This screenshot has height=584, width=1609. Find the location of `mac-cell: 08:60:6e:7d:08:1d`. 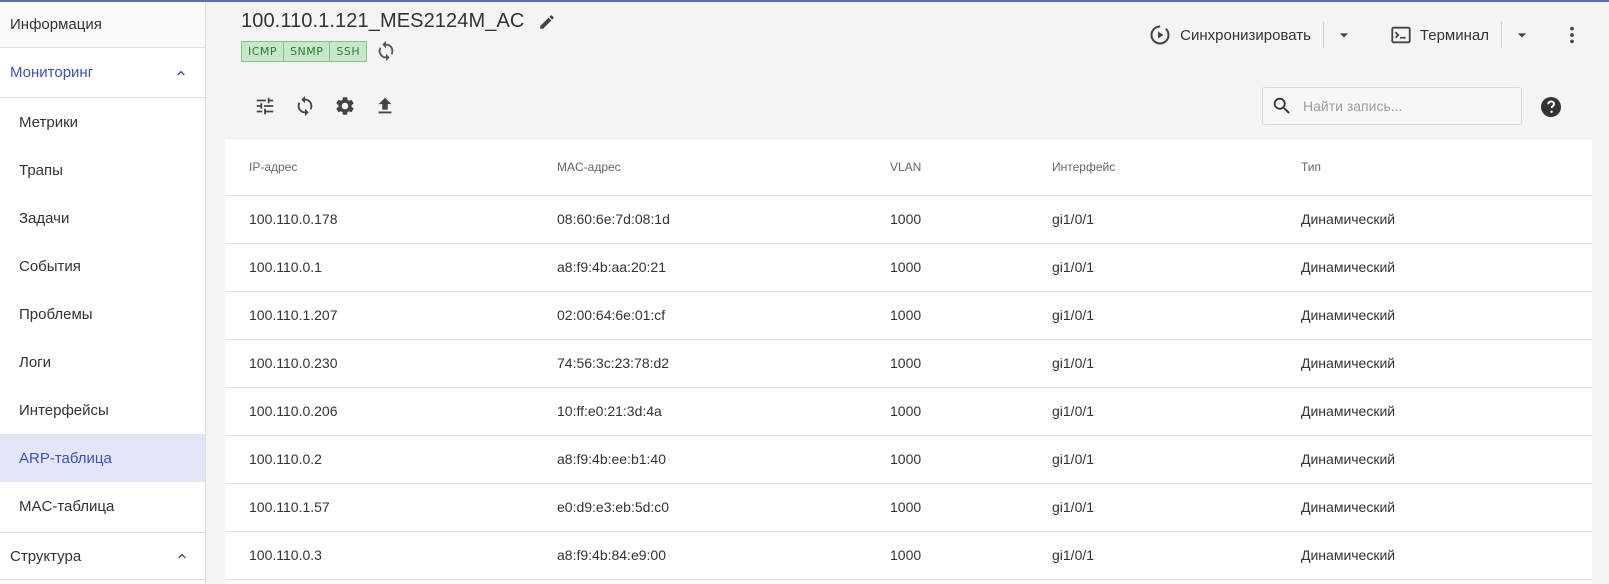

mac-cell: 08:60:6e:7d:08:1d is located at coordinates (699, 219).